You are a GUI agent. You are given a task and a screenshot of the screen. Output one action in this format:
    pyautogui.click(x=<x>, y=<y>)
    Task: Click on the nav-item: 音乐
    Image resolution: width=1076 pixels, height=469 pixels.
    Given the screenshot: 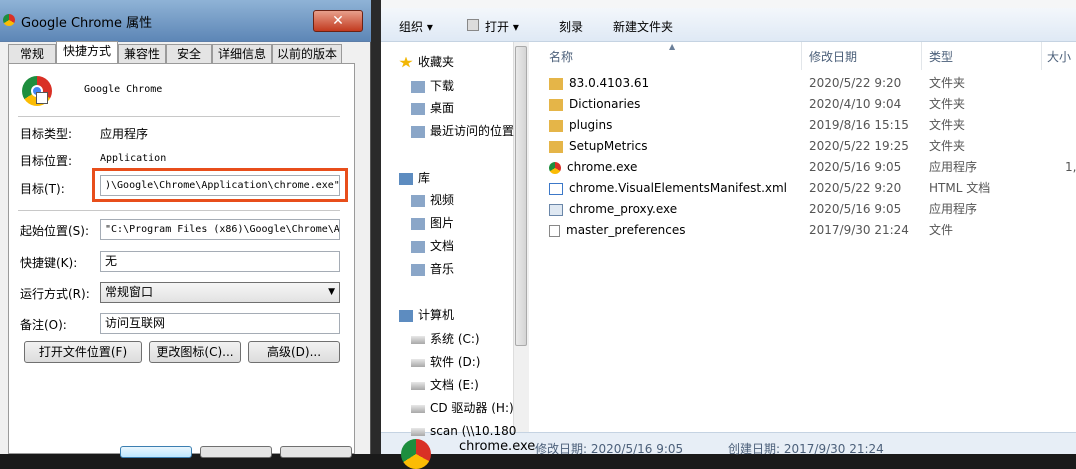 What is the action you would take?
    pyautogui.click(x=432, y=269)
    